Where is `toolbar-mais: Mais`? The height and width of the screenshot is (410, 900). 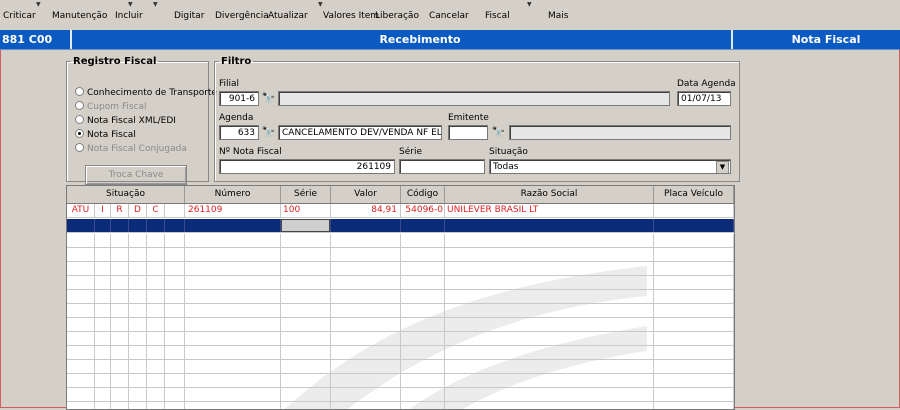
toolbar-mais: Mais is located at coordinates (558, 16).